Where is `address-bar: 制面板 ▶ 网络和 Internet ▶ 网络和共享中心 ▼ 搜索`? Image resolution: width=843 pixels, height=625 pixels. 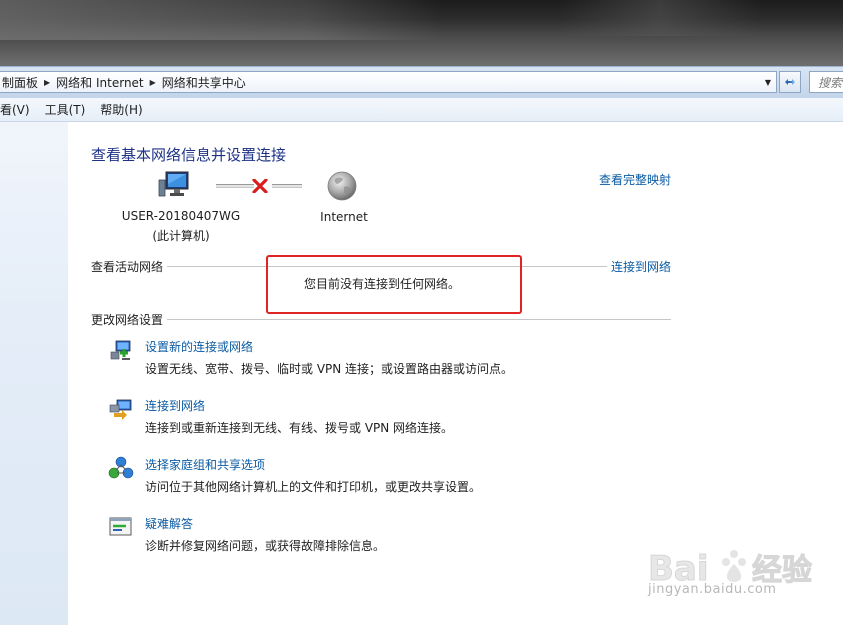
address-bar: 制面板 ▶ 网络和 Internet ▶ 网络和共享中心 ▼ 搜索 is located at coordinates (421, 82).